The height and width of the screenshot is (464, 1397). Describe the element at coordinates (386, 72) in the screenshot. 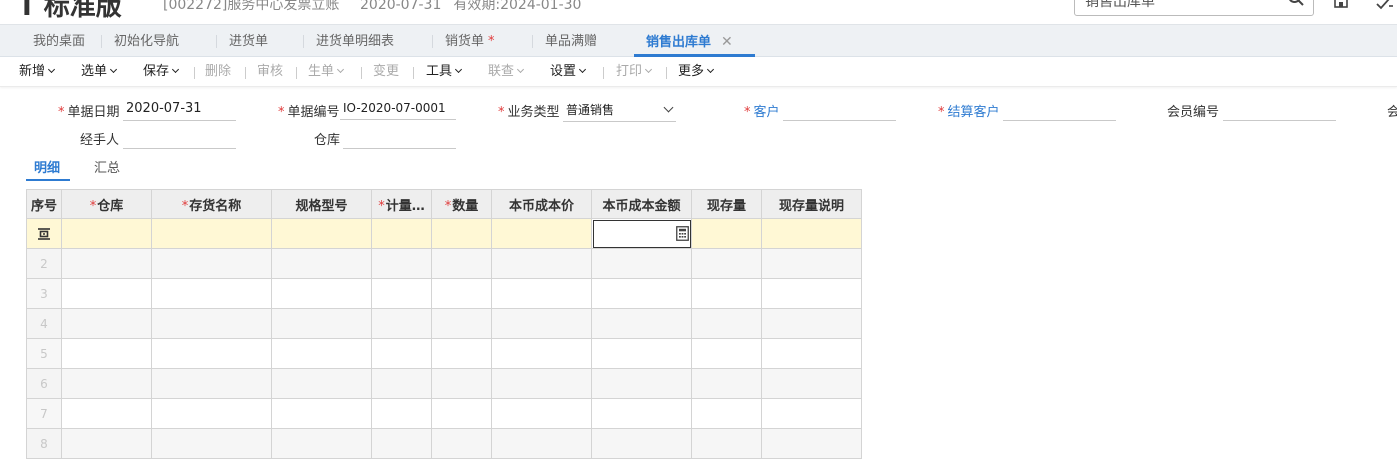

I see `change-button: 变更` at that location.